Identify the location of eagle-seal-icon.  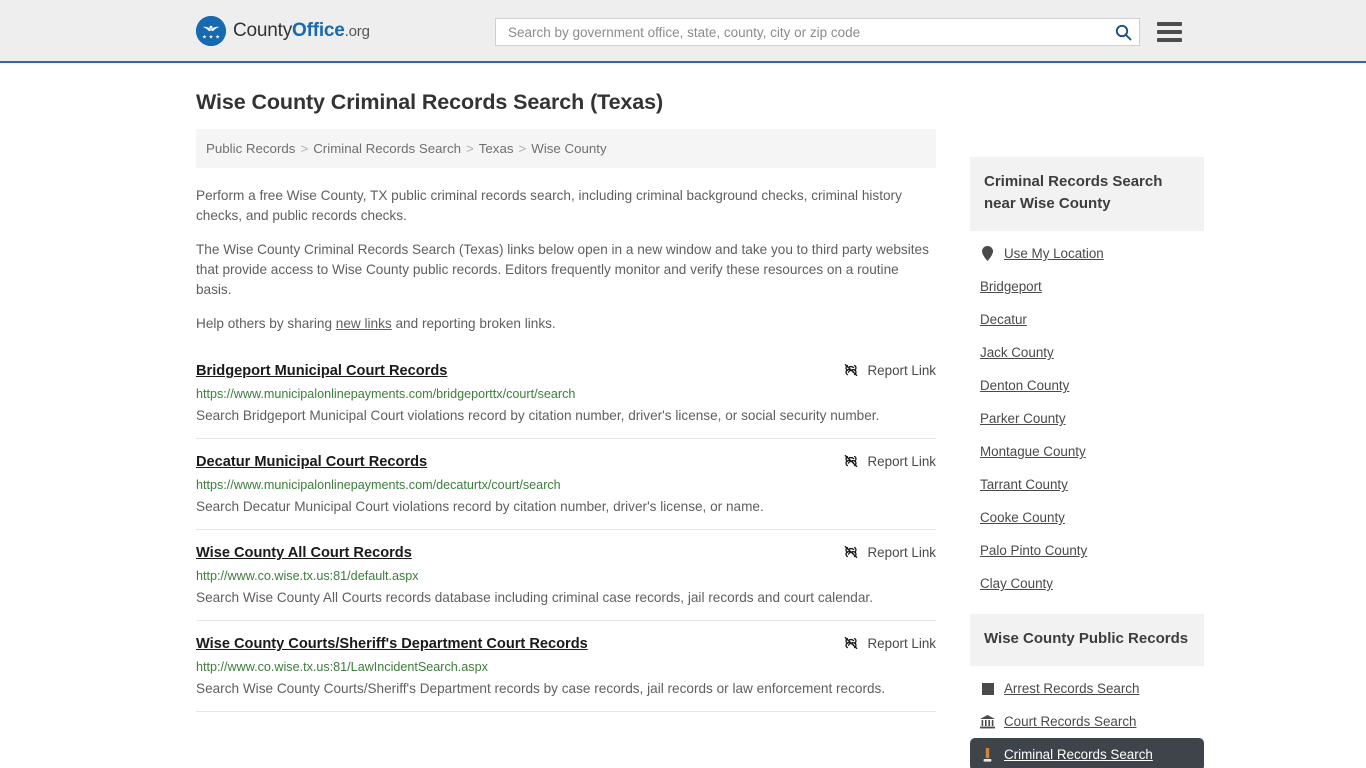
(211, 30).